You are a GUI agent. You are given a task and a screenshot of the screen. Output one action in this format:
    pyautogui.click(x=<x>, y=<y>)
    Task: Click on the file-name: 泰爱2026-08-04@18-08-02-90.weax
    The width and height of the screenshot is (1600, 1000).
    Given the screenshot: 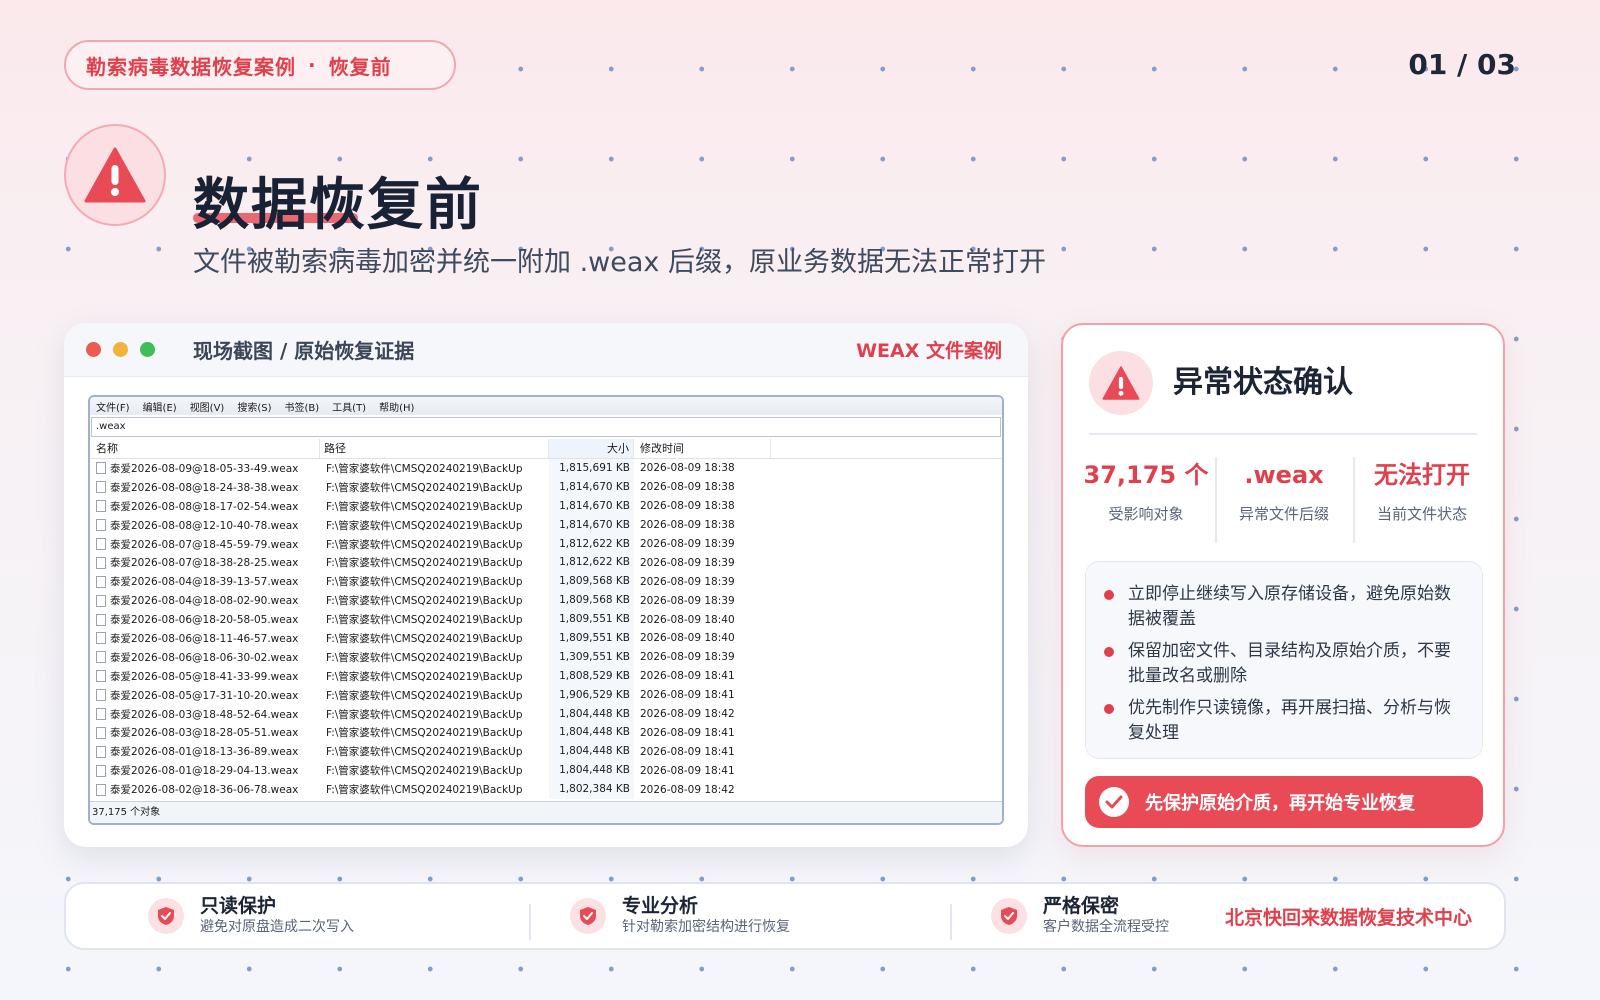 What is the action you would take?
    pyautogui.click(x=204, y=601)
    